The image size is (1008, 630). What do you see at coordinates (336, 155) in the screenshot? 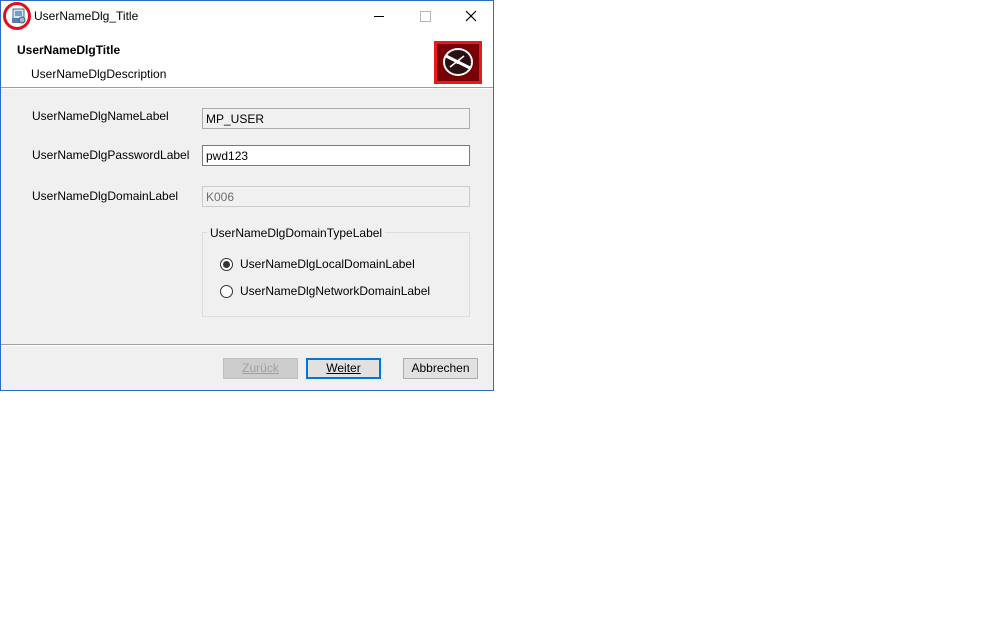
I see `password-field` at bounding box center [336, 155].